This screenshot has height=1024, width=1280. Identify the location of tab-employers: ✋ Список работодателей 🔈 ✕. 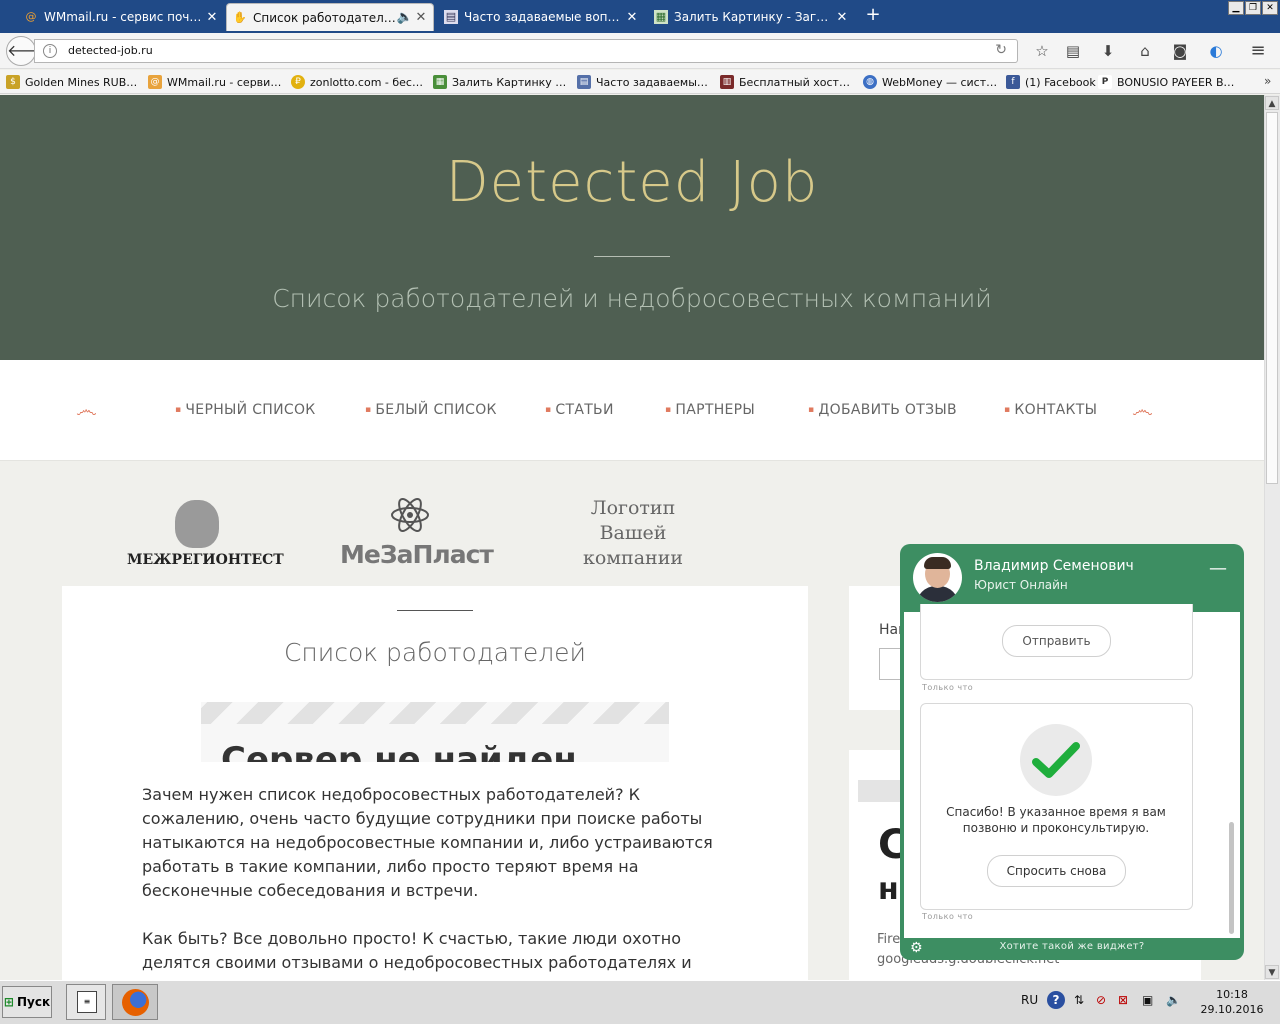
(330, 17).